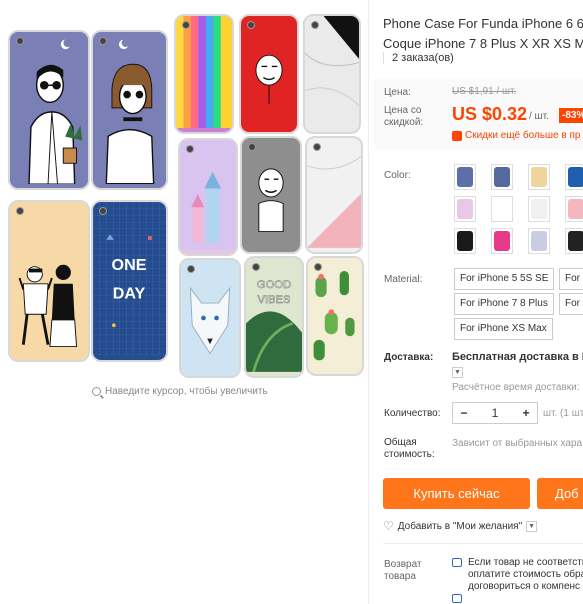  Describe the element at coordinates (526, 413) in the screenshot. I see `quantity-increment-button: +` at that location.